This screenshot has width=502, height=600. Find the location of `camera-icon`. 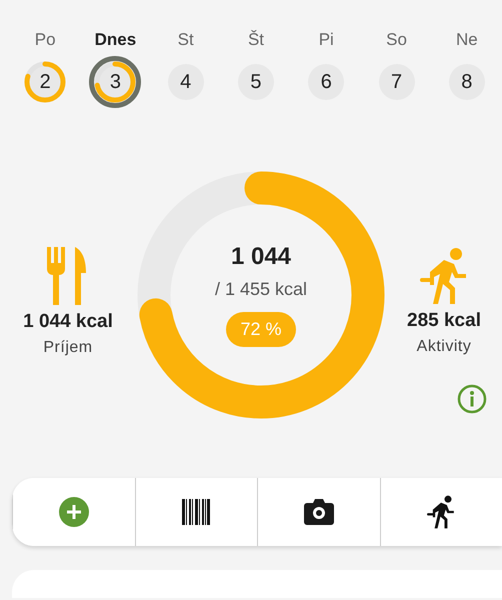

camera-icon is located at coordinates (319, 512).